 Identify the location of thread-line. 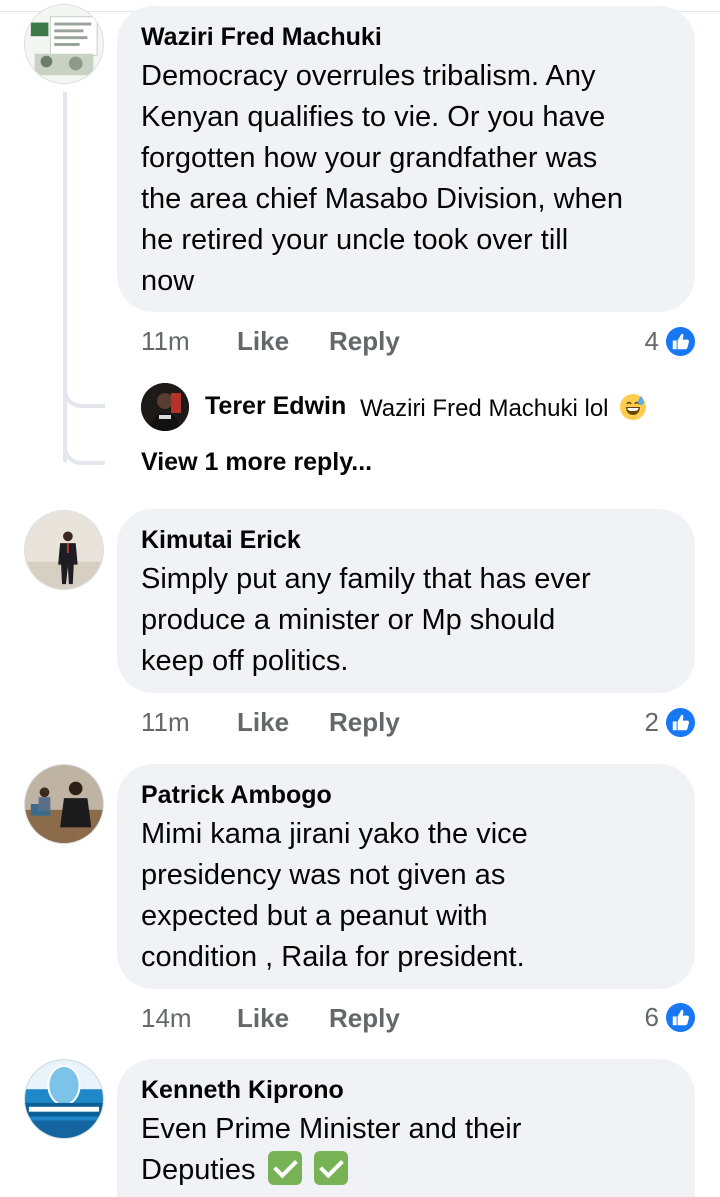
(65, 277).